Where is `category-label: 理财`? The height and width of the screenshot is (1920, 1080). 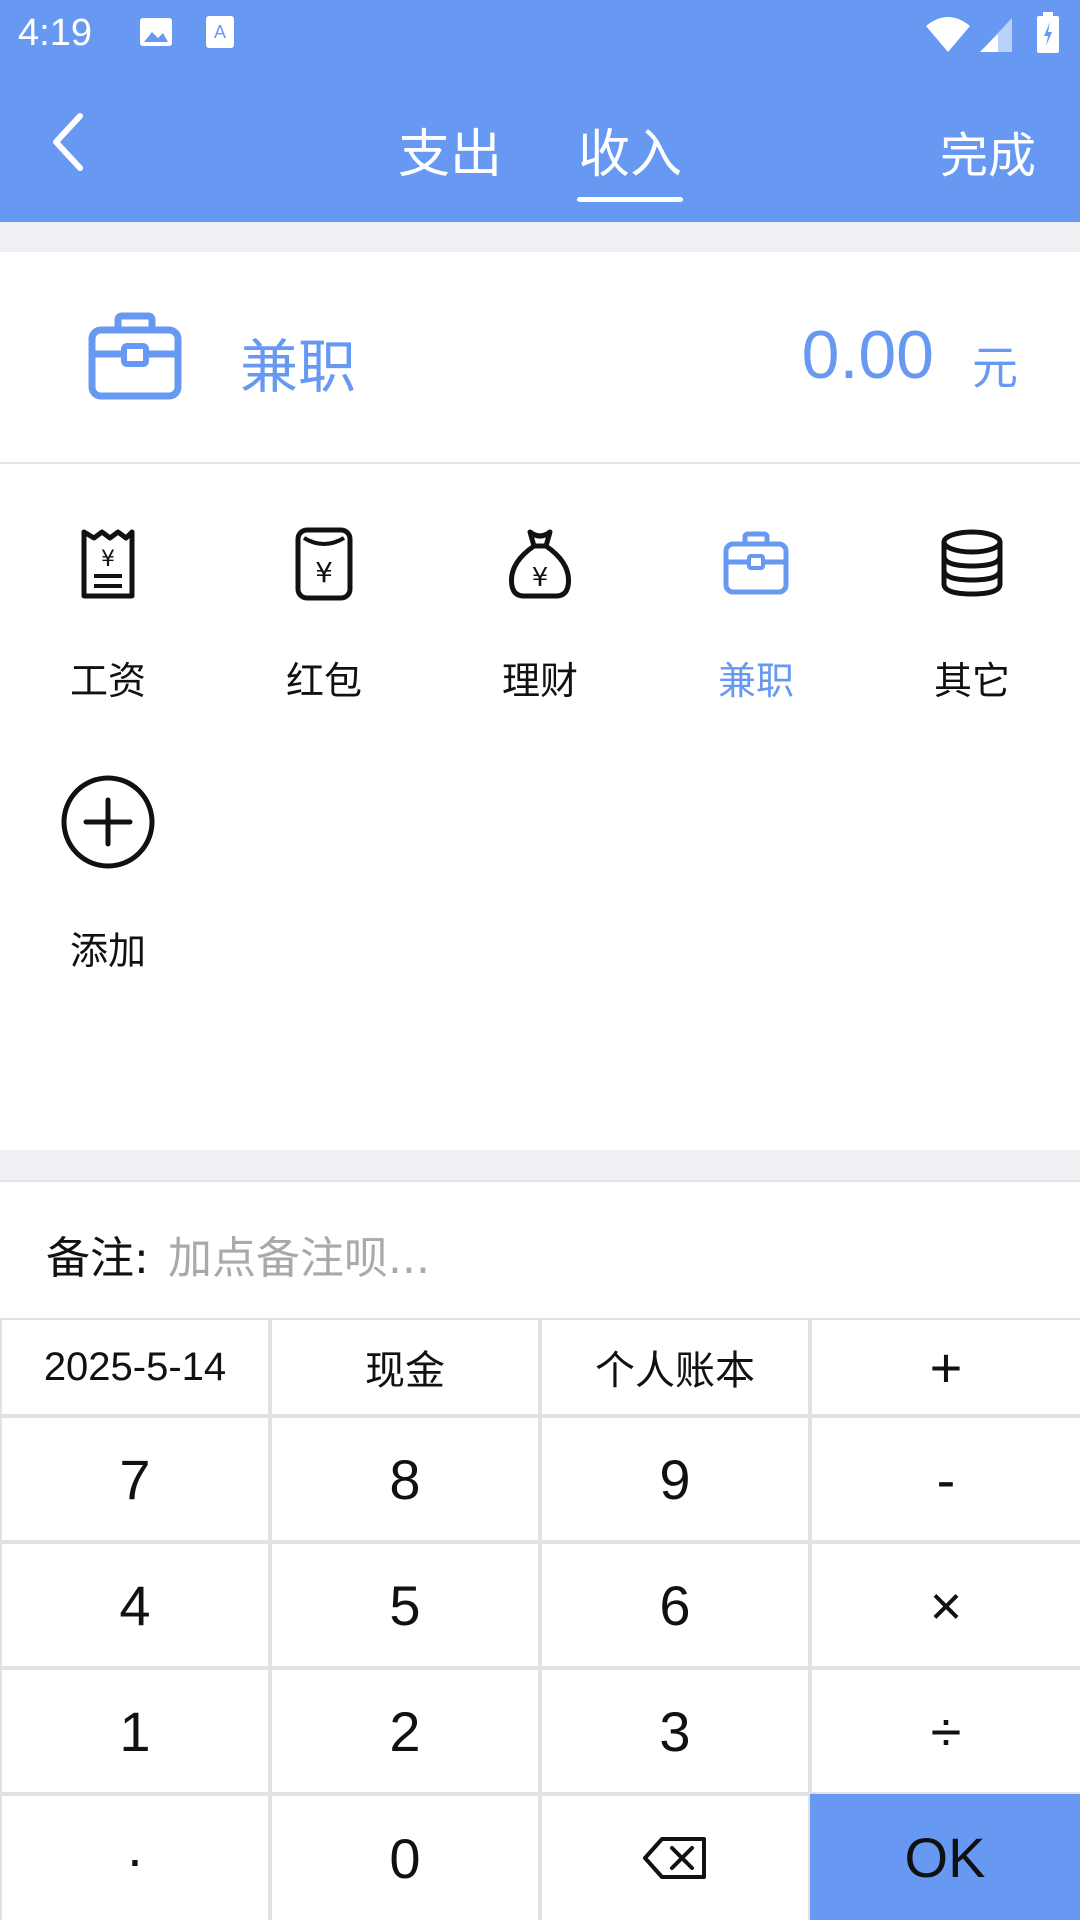 category-label: 理财 is located at coordinates (539, 681).